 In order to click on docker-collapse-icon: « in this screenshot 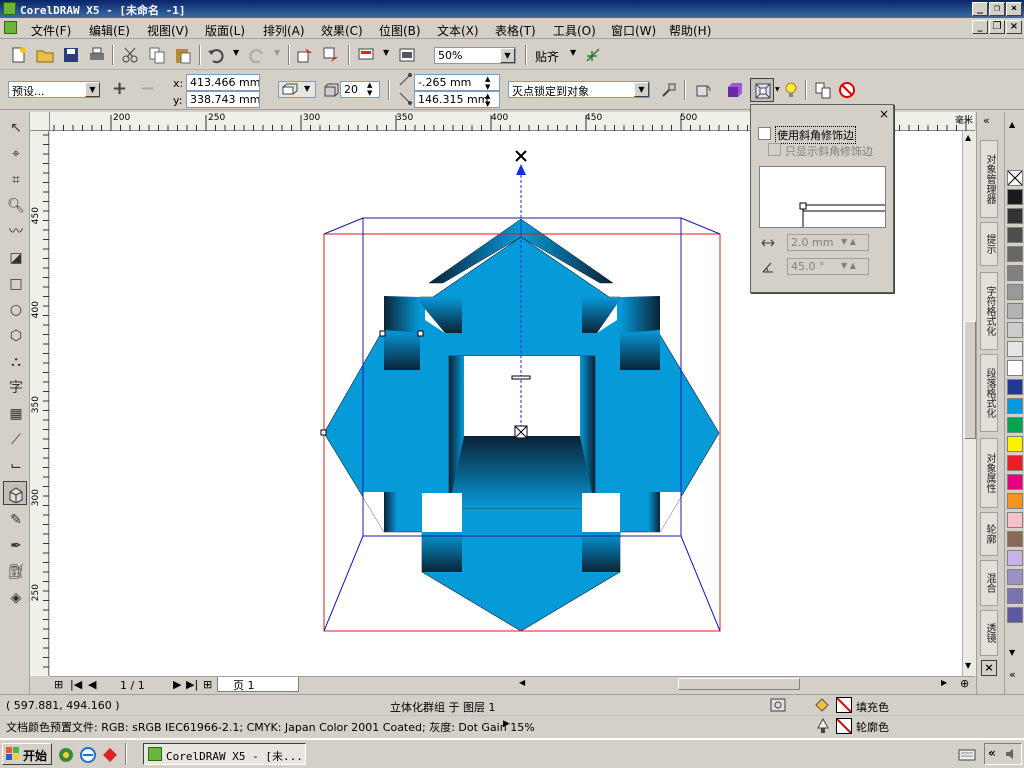, I will do `click(986, 120)`.